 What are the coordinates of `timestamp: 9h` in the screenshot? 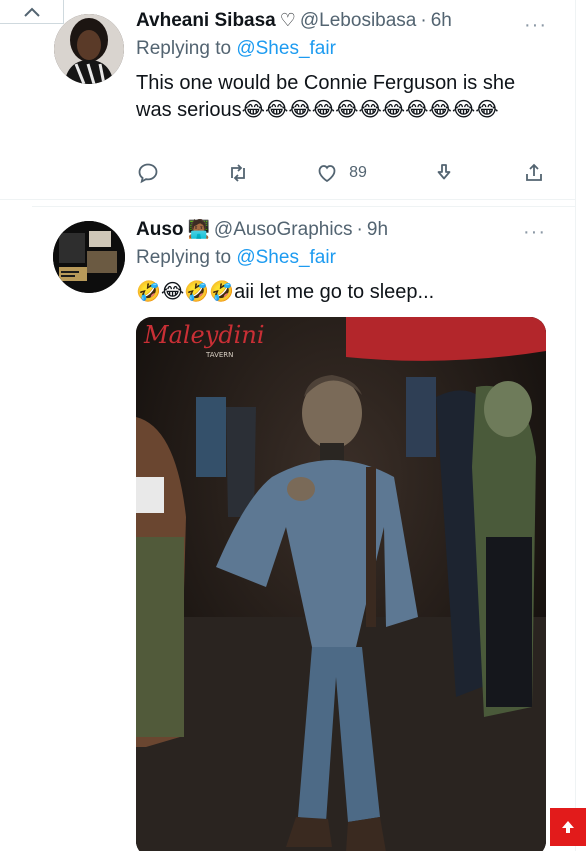 It's located at (377, 230).